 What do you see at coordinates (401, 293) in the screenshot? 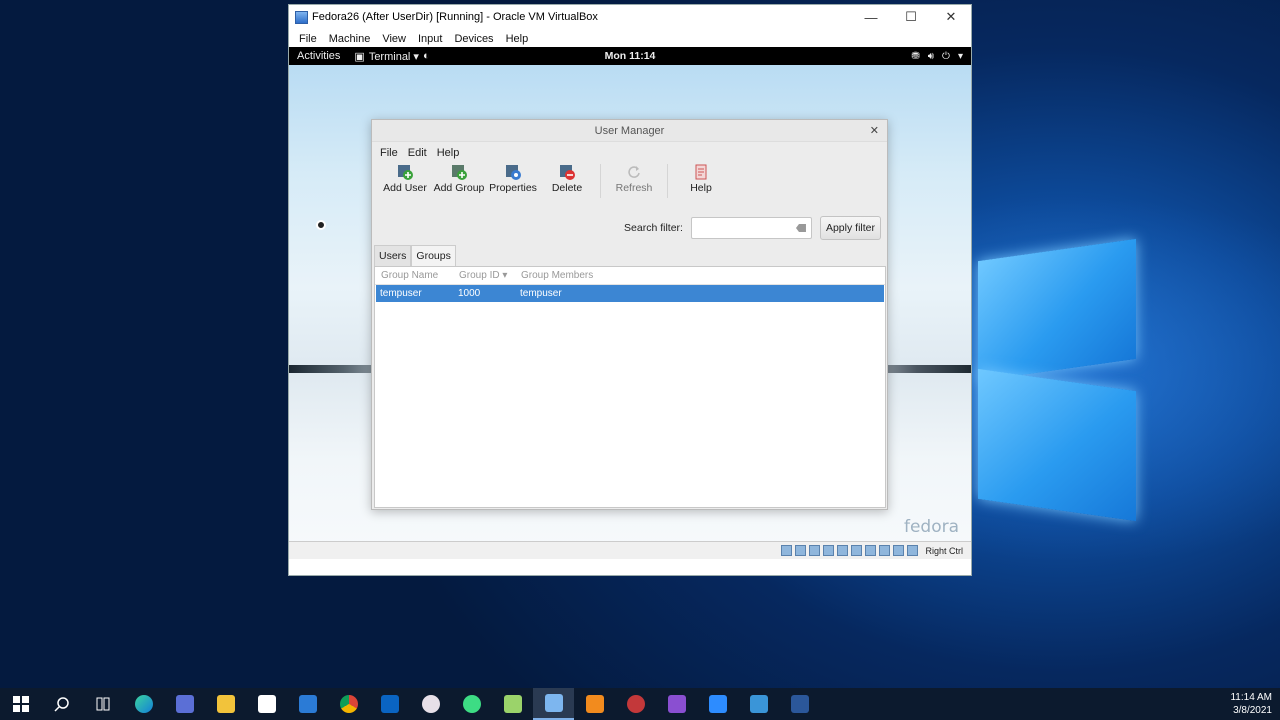
I see `cell-group-name: tempuser` at bounding box center [401, 293].